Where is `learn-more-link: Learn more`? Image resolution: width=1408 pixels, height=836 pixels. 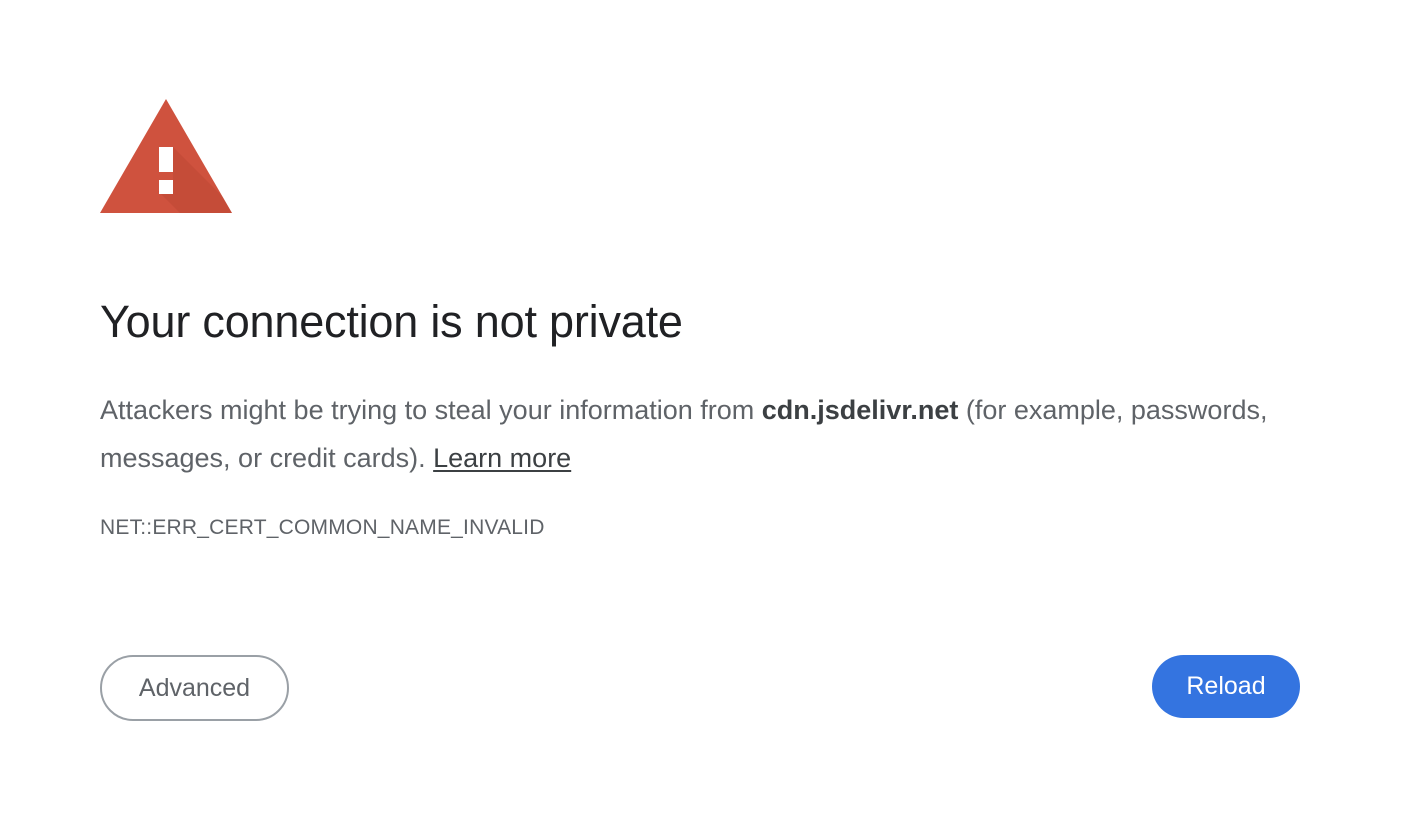
learn-more-link: Learn more is located at coordinates (502, 458).